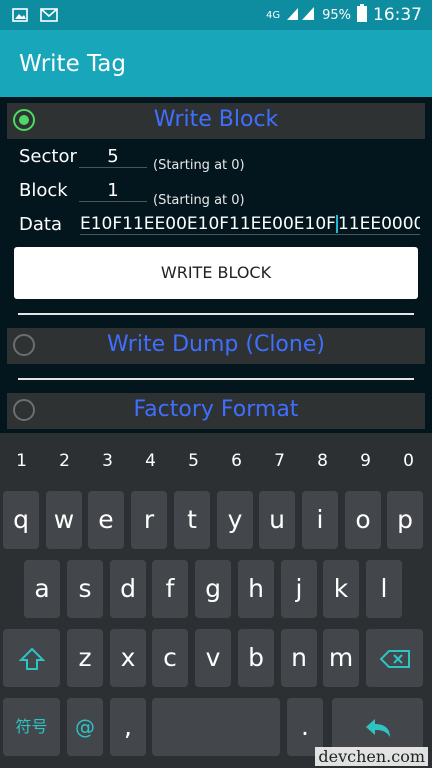 The width and height of the screenshot is (432, 768). I want to click on number-key: 7, so click(279, 461).